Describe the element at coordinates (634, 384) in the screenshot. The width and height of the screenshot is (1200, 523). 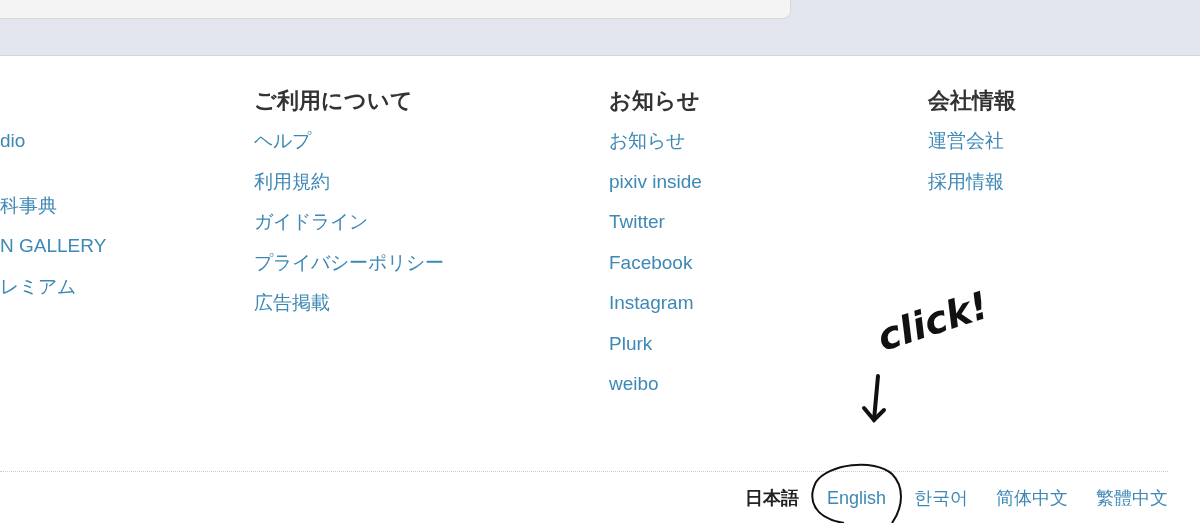
I see `footer-link: weibo` at that location.